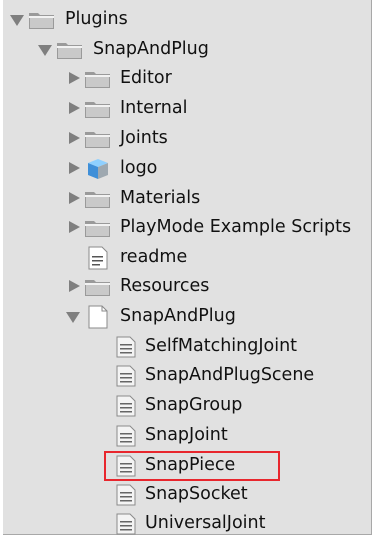 The height and width of the screenshot is (539, 374). Describe the element at coordinates (96, 19) in the screenshot. I see `tree-item-label: Plugins` at that location.